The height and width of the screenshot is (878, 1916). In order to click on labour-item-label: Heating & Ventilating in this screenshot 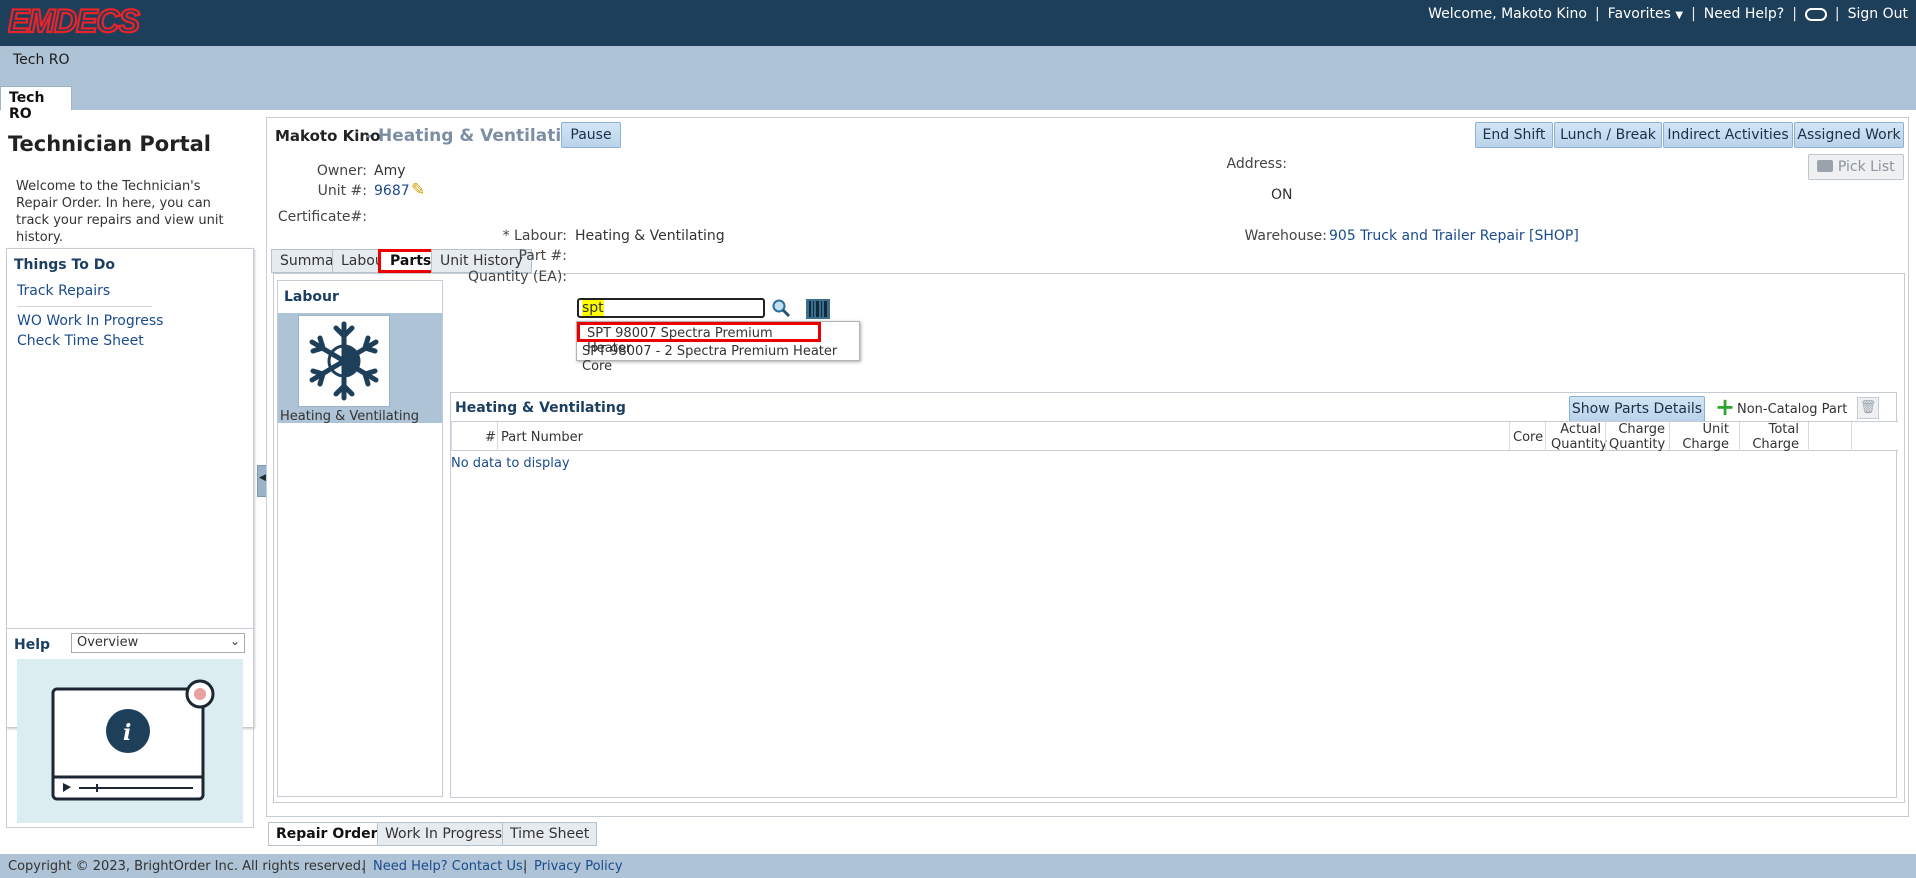, I will do `click(349, 416)`.